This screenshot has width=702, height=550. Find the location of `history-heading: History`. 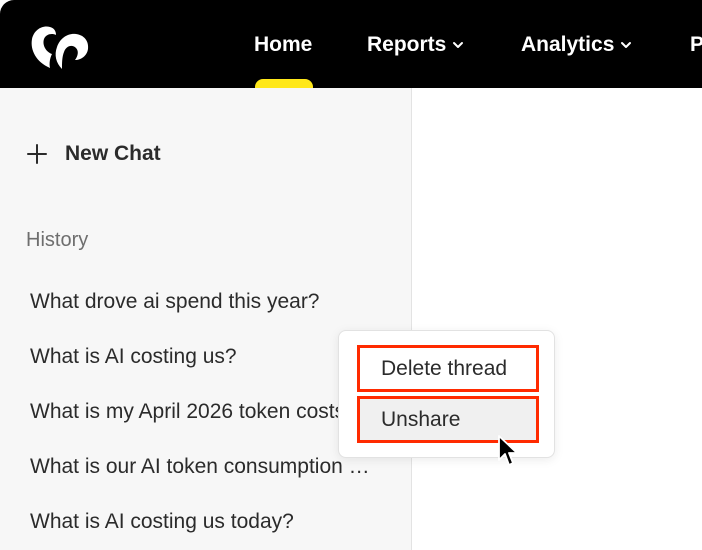

history-heading: History is located at coordinates (57, 240).